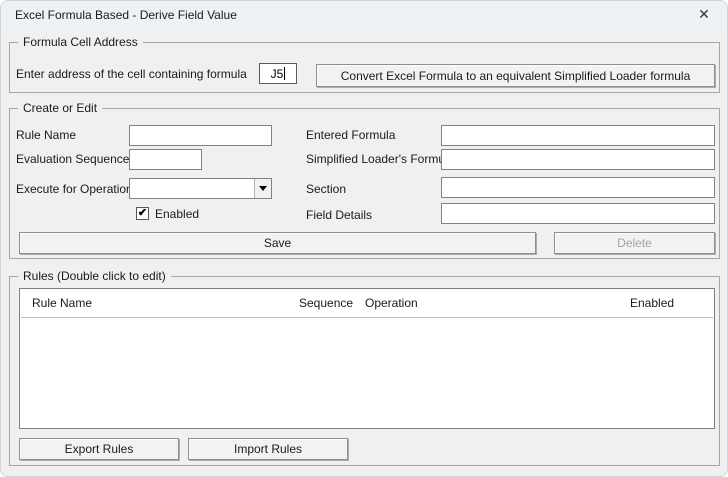  What do you see at coordinates (80, 42) in the screenshot?
I see `formula-cell-address-legend: Formula Cell Address` at bounding box center [80, 42].